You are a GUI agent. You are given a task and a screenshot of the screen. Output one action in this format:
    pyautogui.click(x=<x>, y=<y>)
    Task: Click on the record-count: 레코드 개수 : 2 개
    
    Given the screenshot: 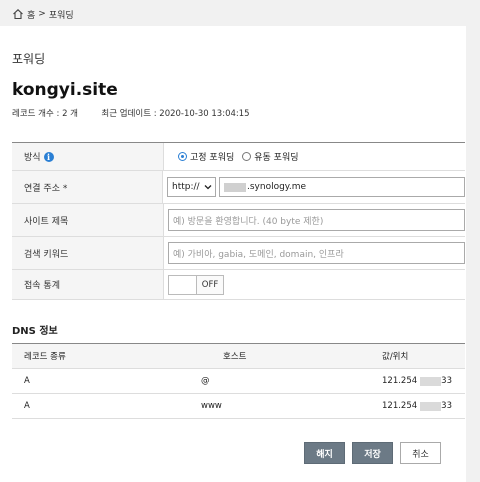 What is the action you would take?
    pyautogui.click(x=45, y=114)
    